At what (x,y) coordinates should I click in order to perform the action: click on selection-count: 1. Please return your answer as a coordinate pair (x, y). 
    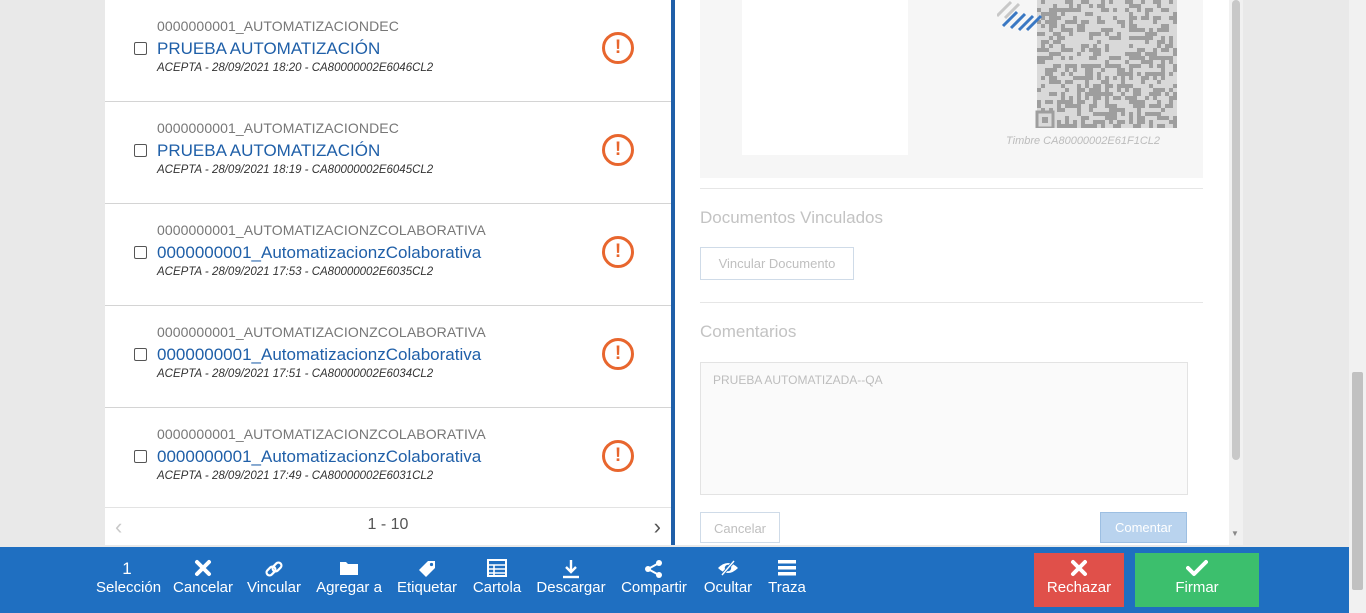
    Looking at the image, I should click on (127, 568).